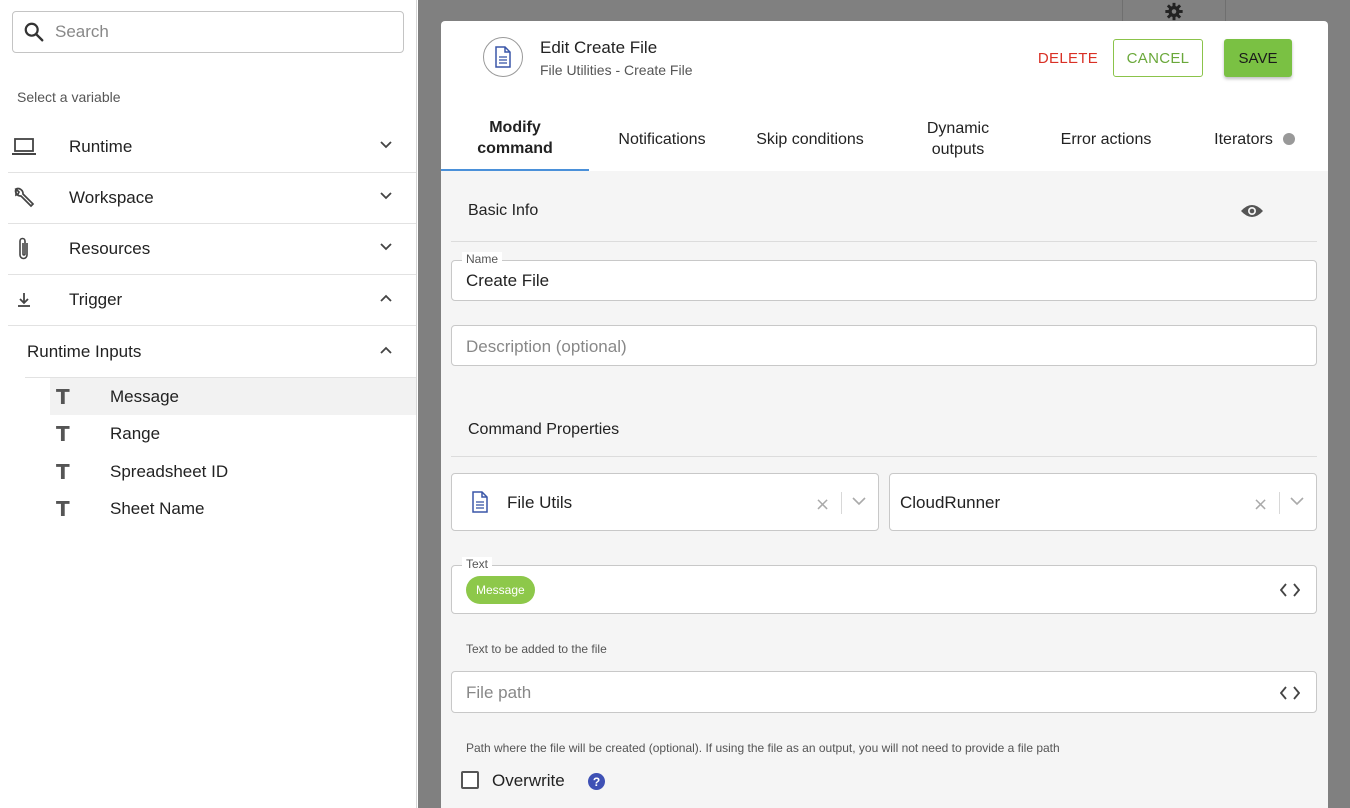 The height and width of the screenshot is (808, 1350). What do you see at coordinates (24, 249) in the screenshot?
I see `paperclip-icon` at bounding box center [24, 249].